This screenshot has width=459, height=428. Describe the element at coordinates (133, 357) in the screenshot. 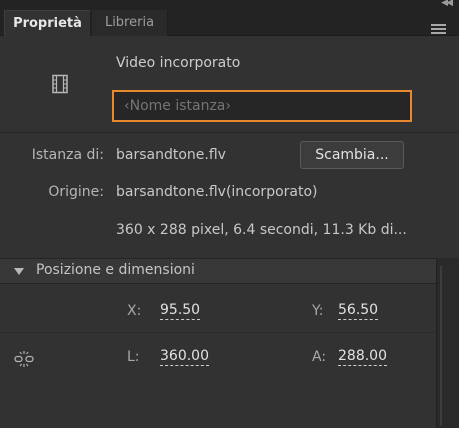

I see `width-label: L:` at that location.